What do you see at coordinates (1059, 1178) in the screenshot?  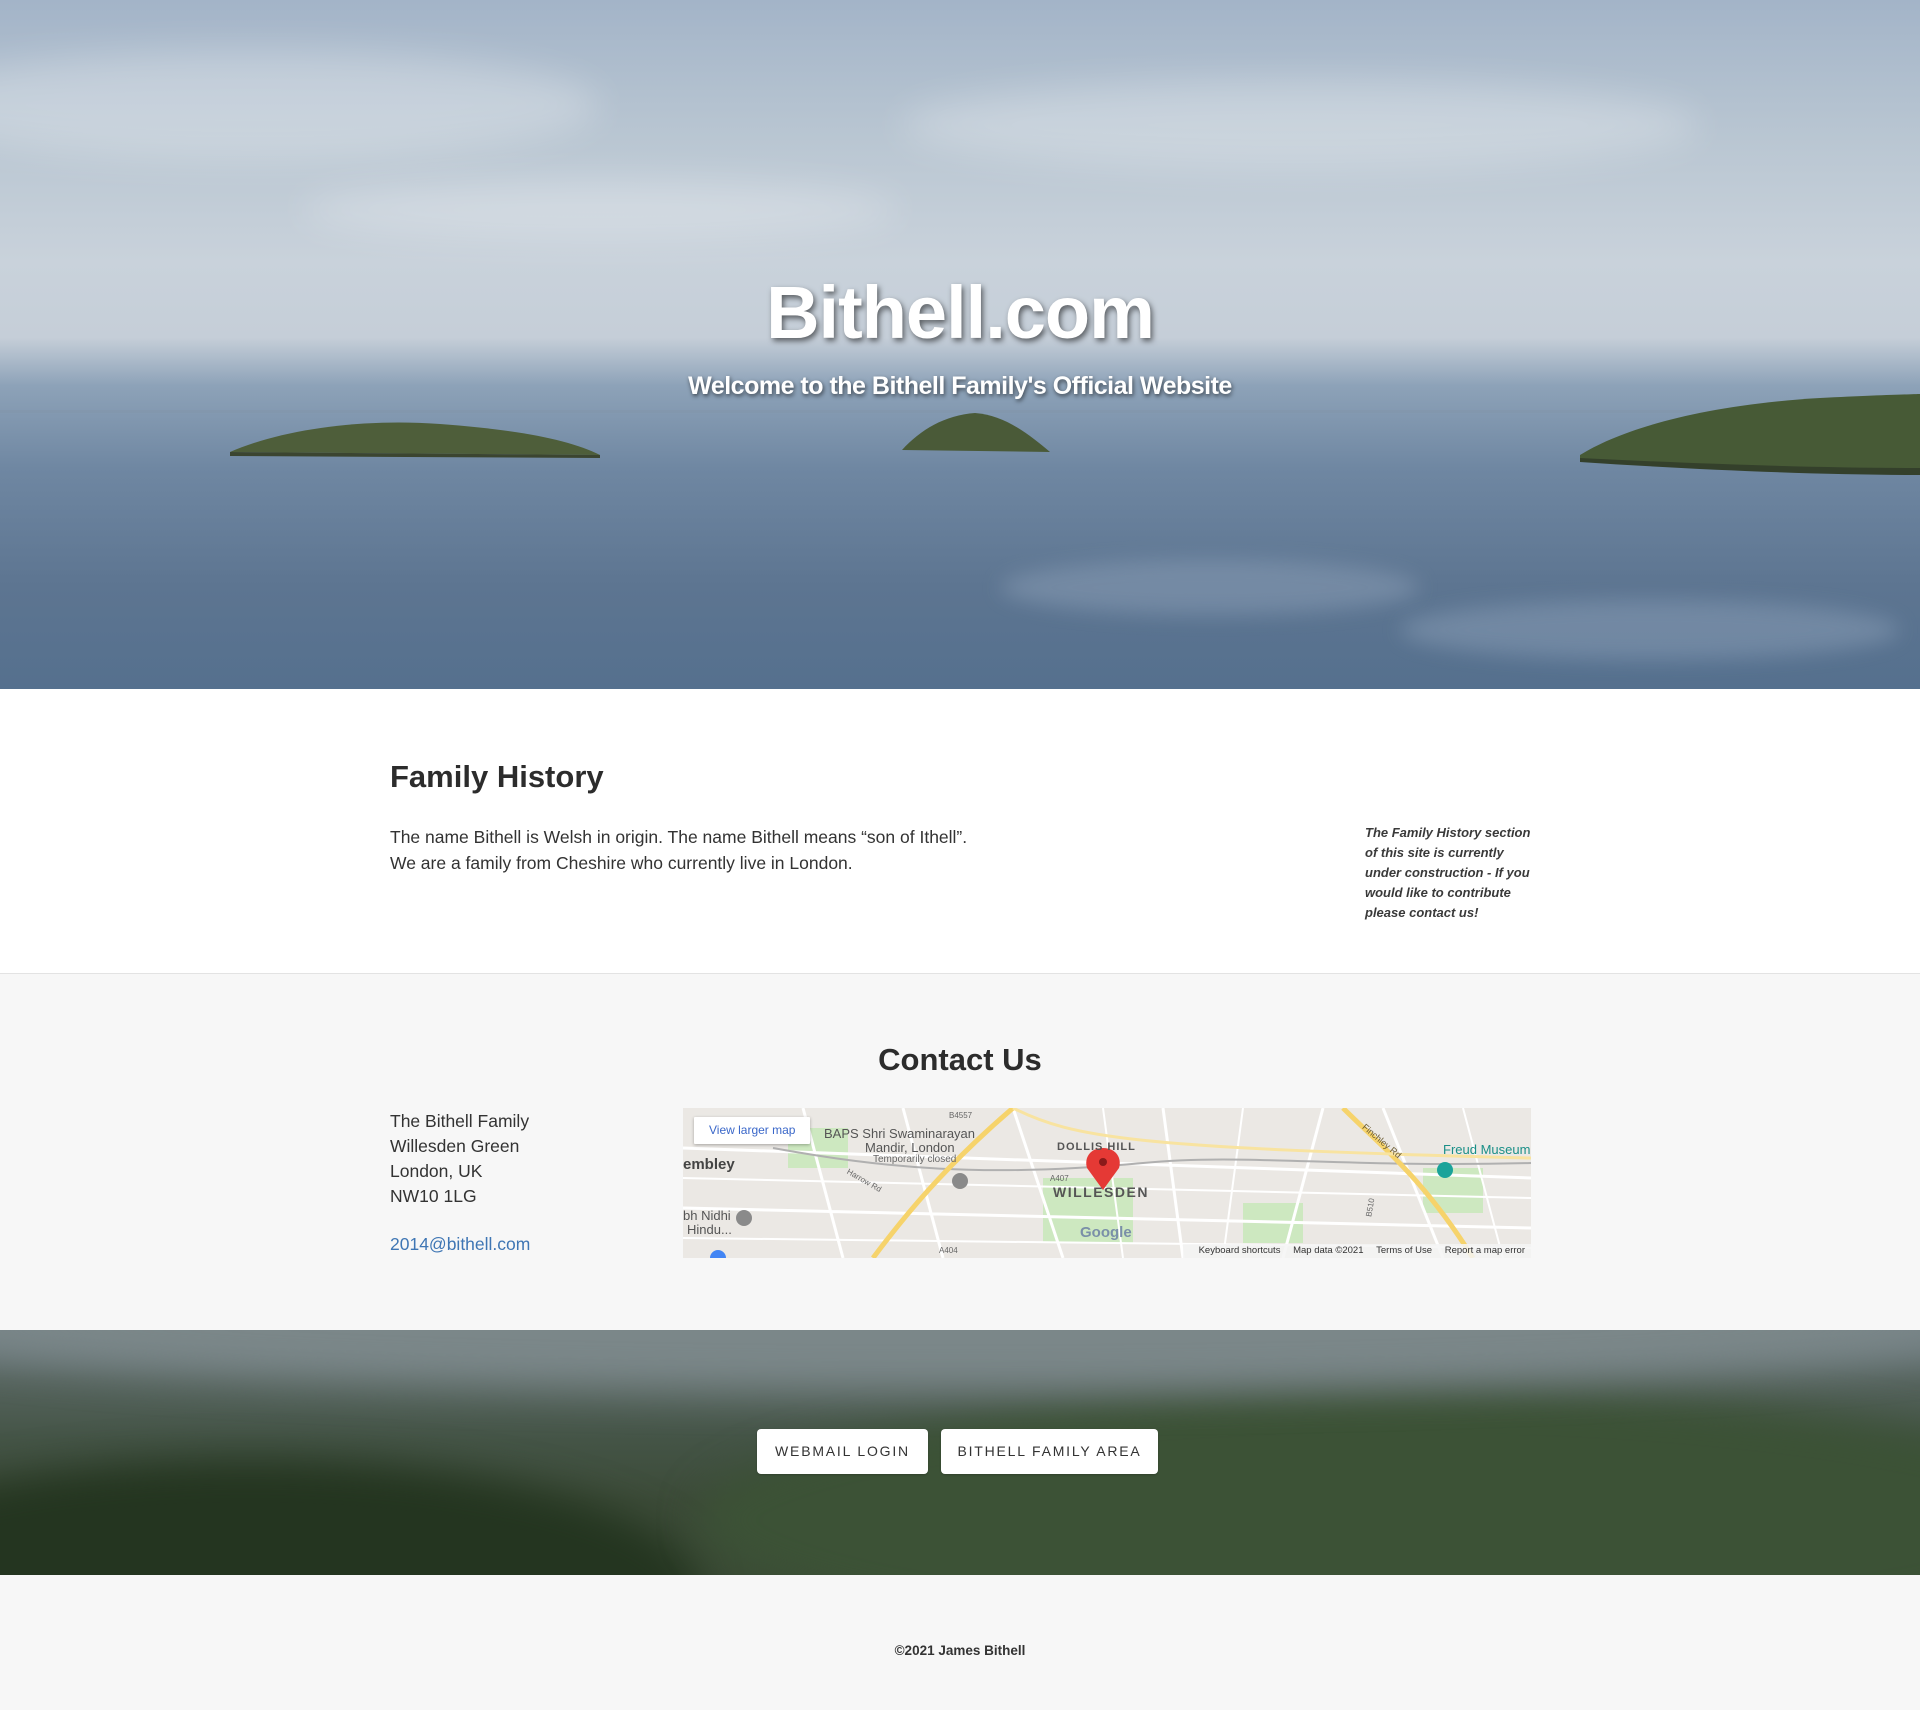 I see `map-label-a407: A407` at bounding box center [1059, 1178].